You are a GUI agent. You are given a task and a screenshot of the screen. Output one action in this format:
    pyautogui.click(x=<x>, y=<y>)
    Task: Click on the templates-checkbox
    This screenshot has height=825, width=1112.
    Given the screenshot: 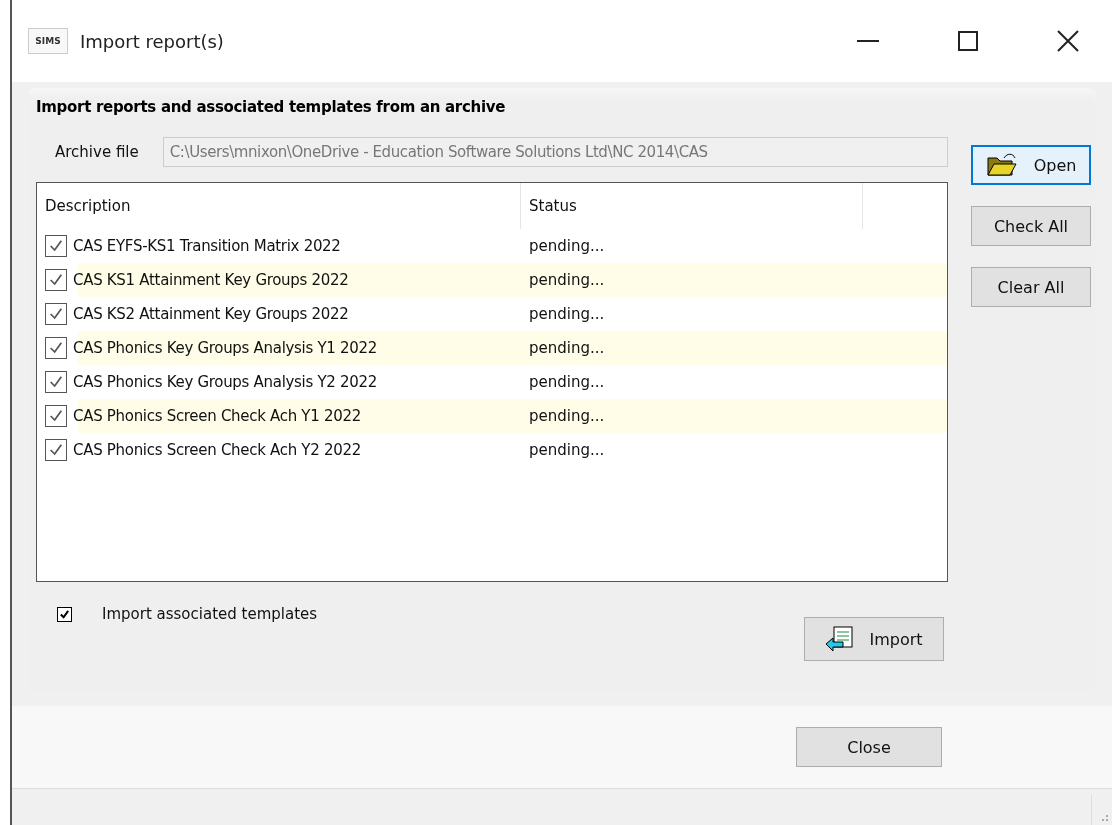 What is the action you would take?
    pyautogui.click(x=64, y=614)
    